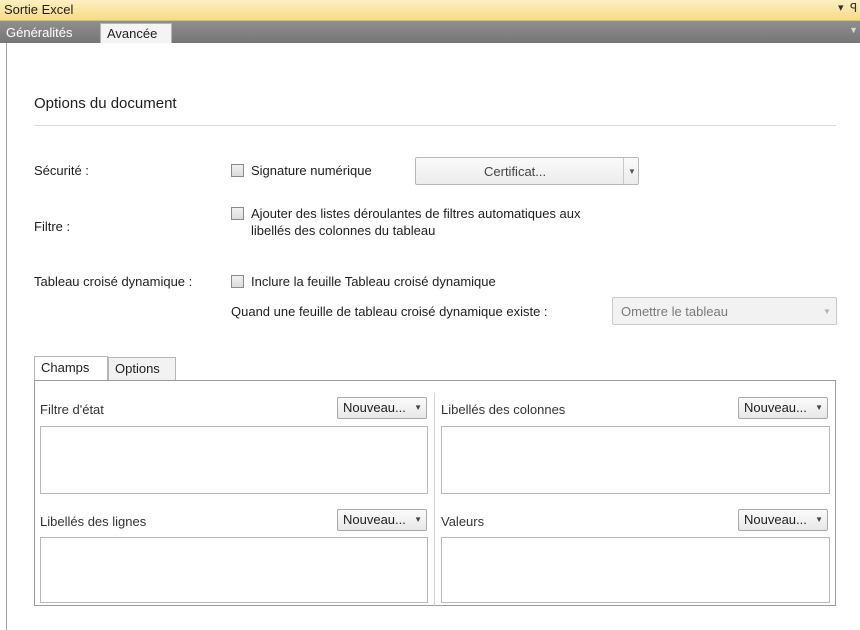 The width and height of the screenshot is (860, 630). I want to click on security-label: Sécurité :, so click(61, 170).